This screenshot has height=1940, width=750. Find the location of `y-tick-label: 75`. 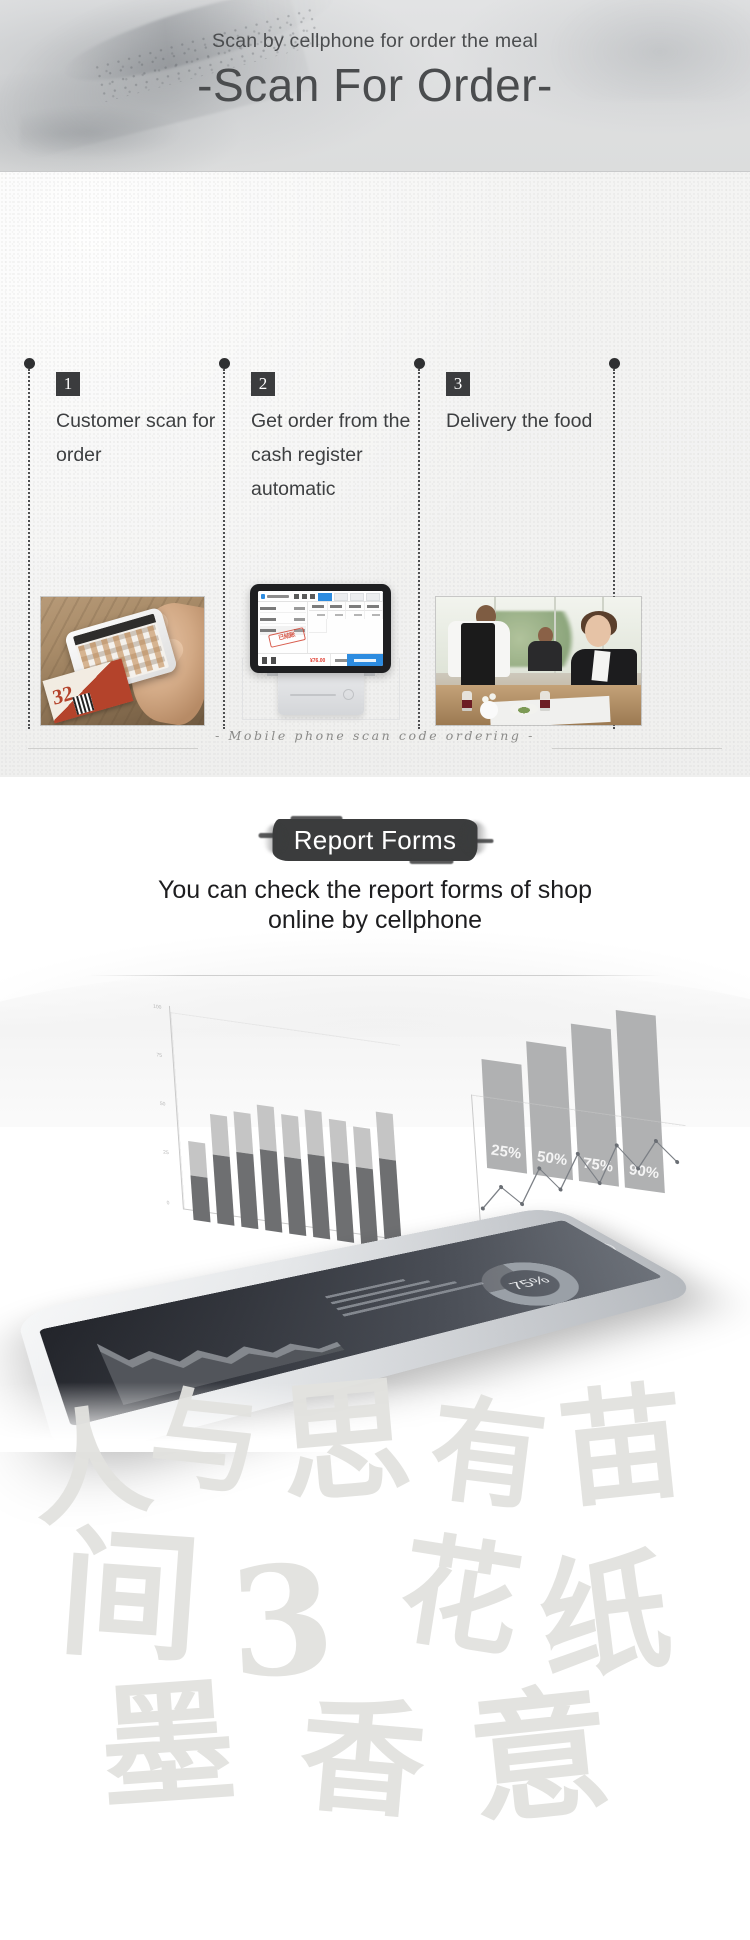

y-tick-label: 75 is located at coordinates (159, 1056).